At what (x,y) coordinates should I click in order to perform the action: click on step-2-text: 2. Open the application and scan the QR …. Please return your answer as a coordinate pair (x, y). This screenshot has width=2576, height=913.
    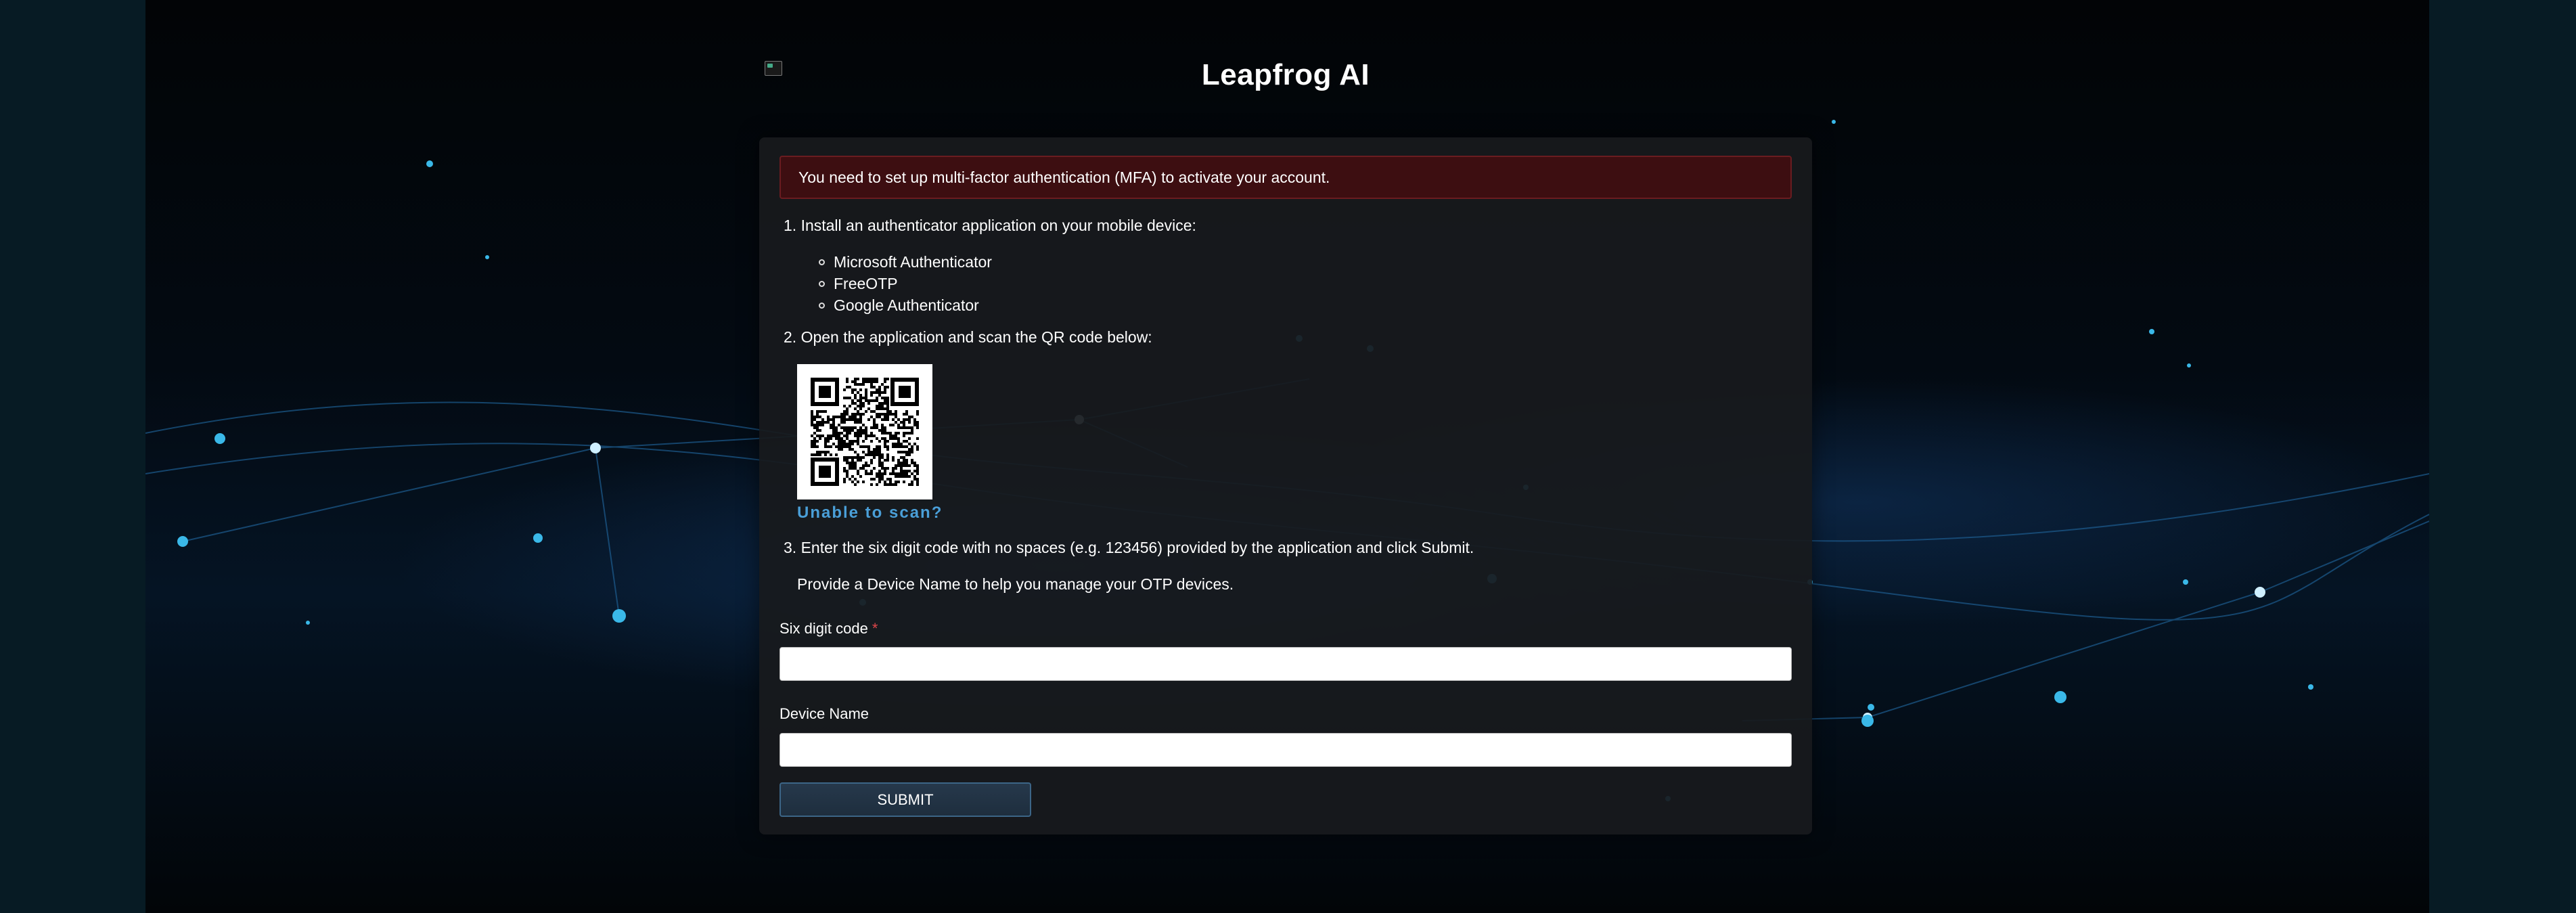
    Looking at the image, I should click on (968, 337).